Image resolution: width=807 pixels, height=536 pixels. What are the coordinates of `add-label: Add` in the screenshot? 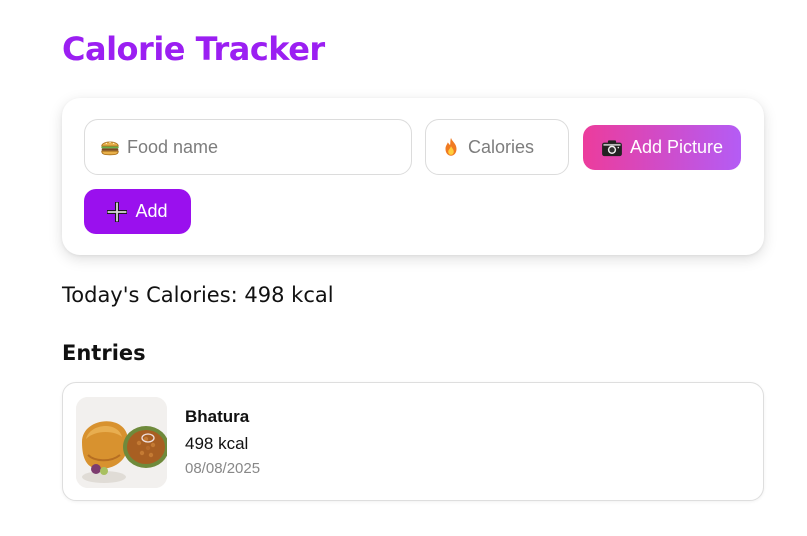 It's located at (151, 211).